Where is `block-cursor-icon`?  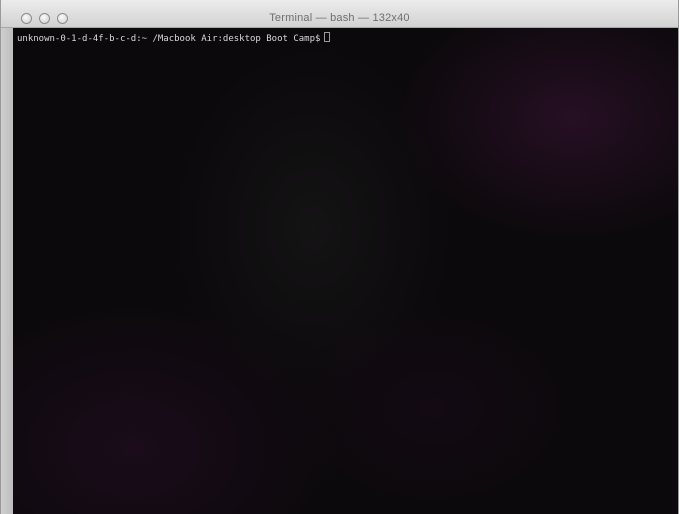 block-cursor-icon is located at coordinates (327, 37).